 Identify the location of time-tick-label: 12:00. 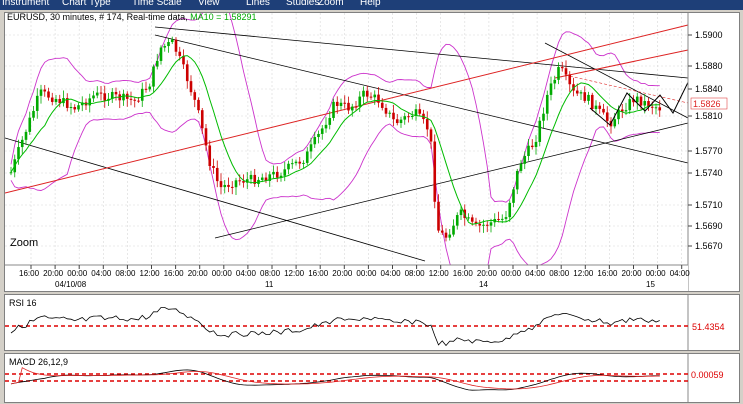
(150, 273).